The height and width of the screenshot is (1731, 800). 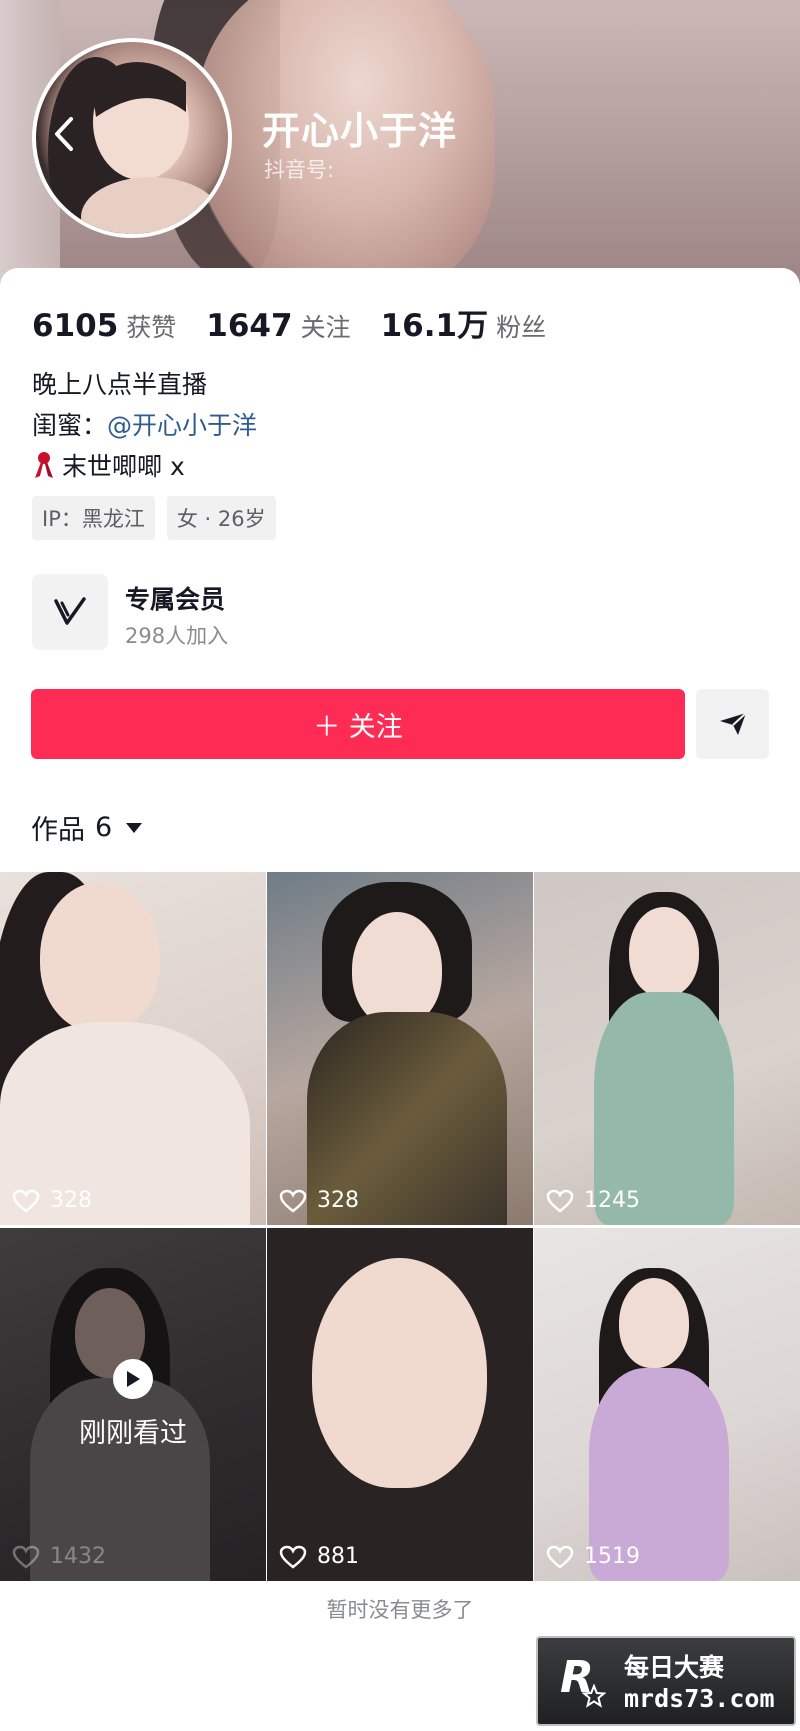 I want to click on like-count: 1245, so click(x=593, y=1200).